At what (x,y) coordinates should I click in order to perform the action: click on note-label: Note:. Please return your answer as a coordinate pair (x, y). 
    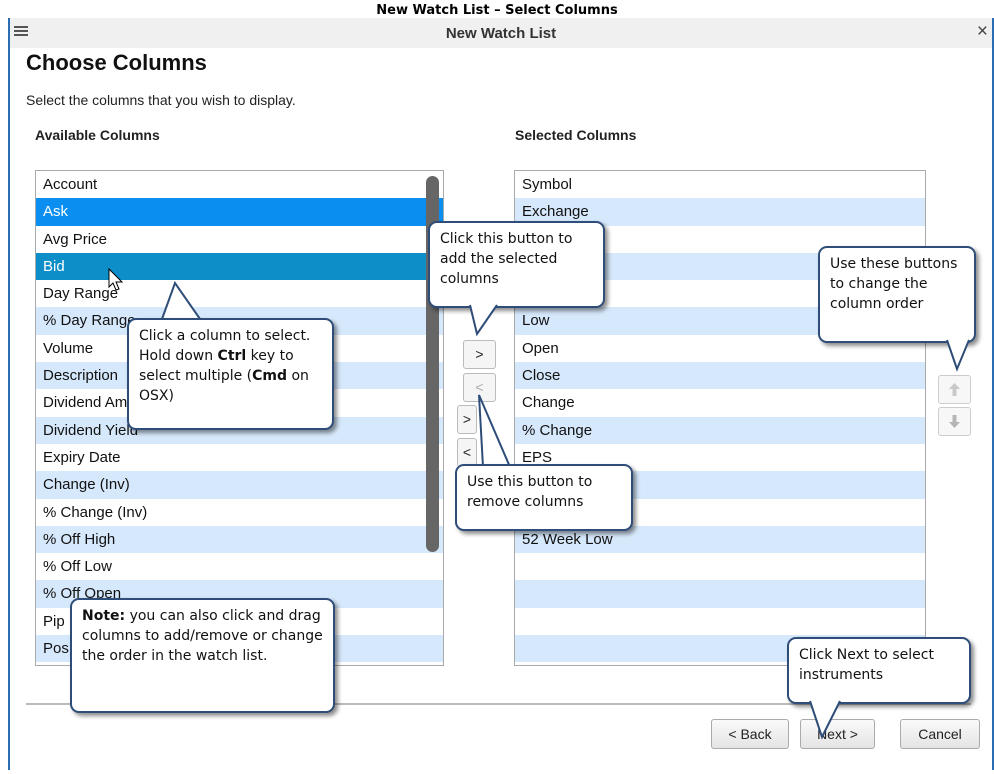
    Looking at the image, I should click on (104, 616).